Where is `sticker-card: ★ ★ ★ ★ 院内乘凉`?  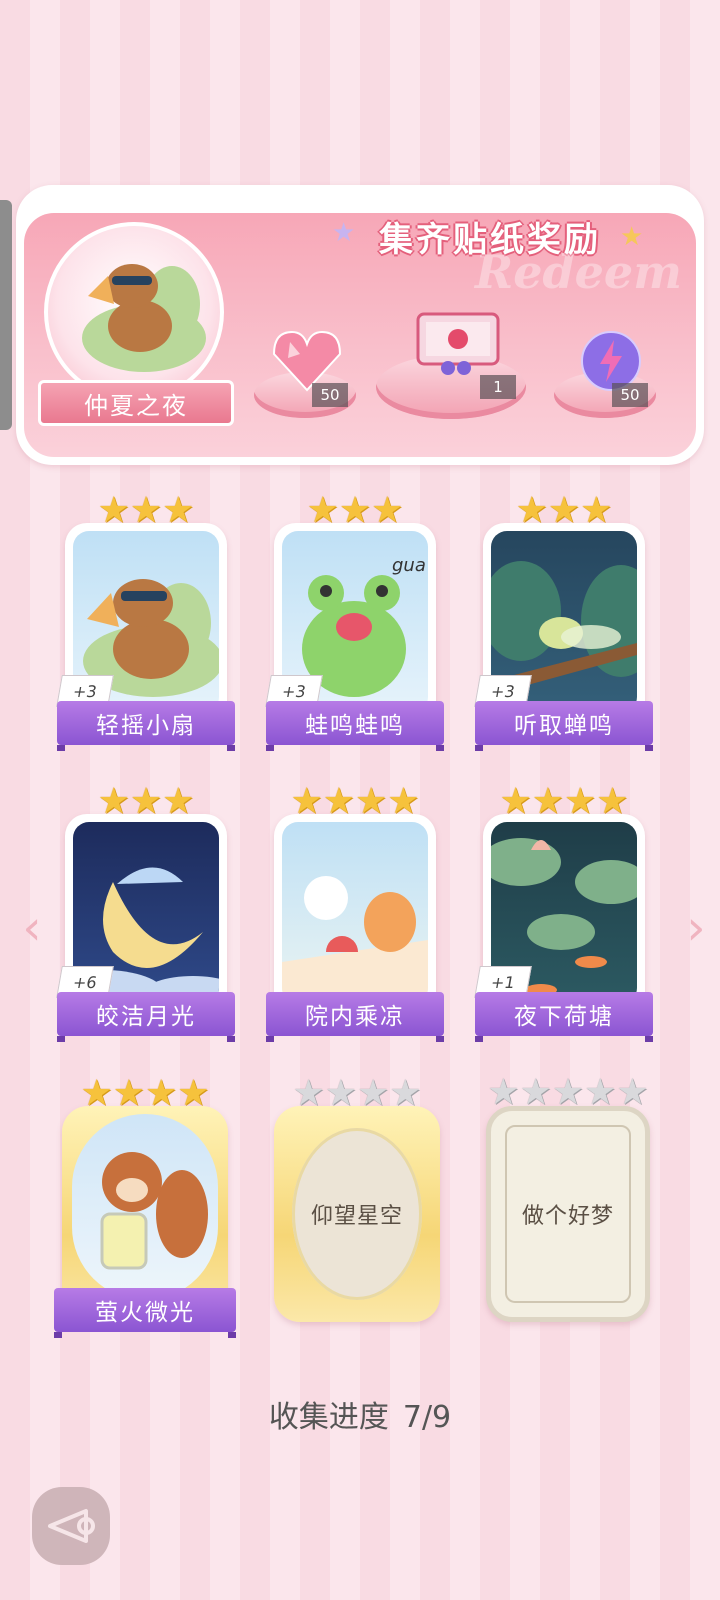
sticker-card: ★ ★ ★ ★ 院内乘凉 is located at coordinates (355, 913).